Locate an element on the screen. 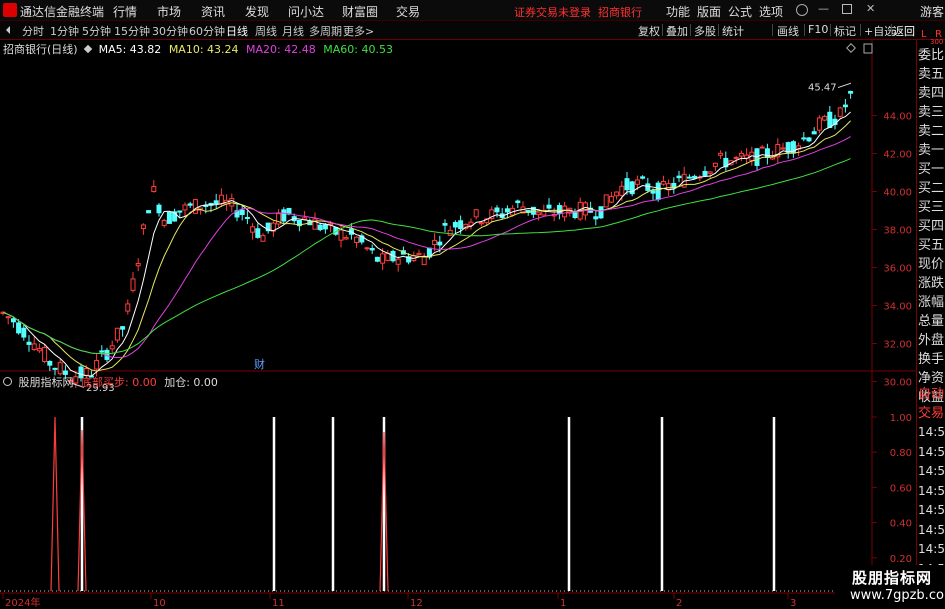 This screenshot has height=609, width=945. fin-marker: 财 is located at coordinates (259, 364).